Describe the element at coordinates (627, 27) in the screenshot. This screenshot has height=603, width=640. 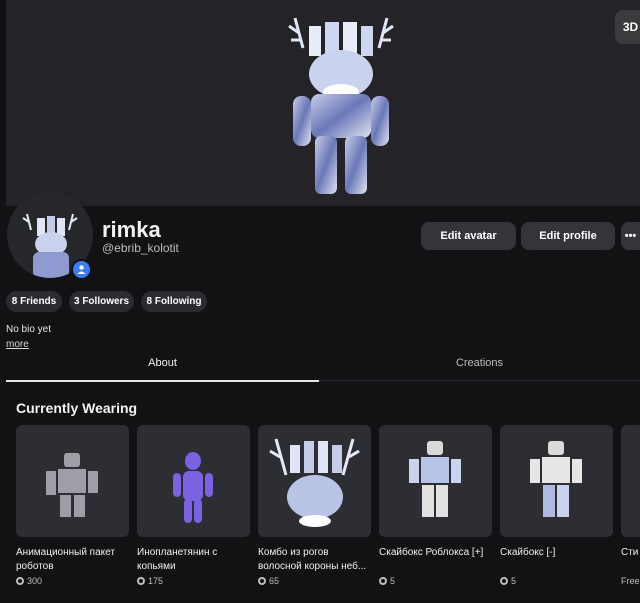
I see `view-3d-button: 3D` at that location.